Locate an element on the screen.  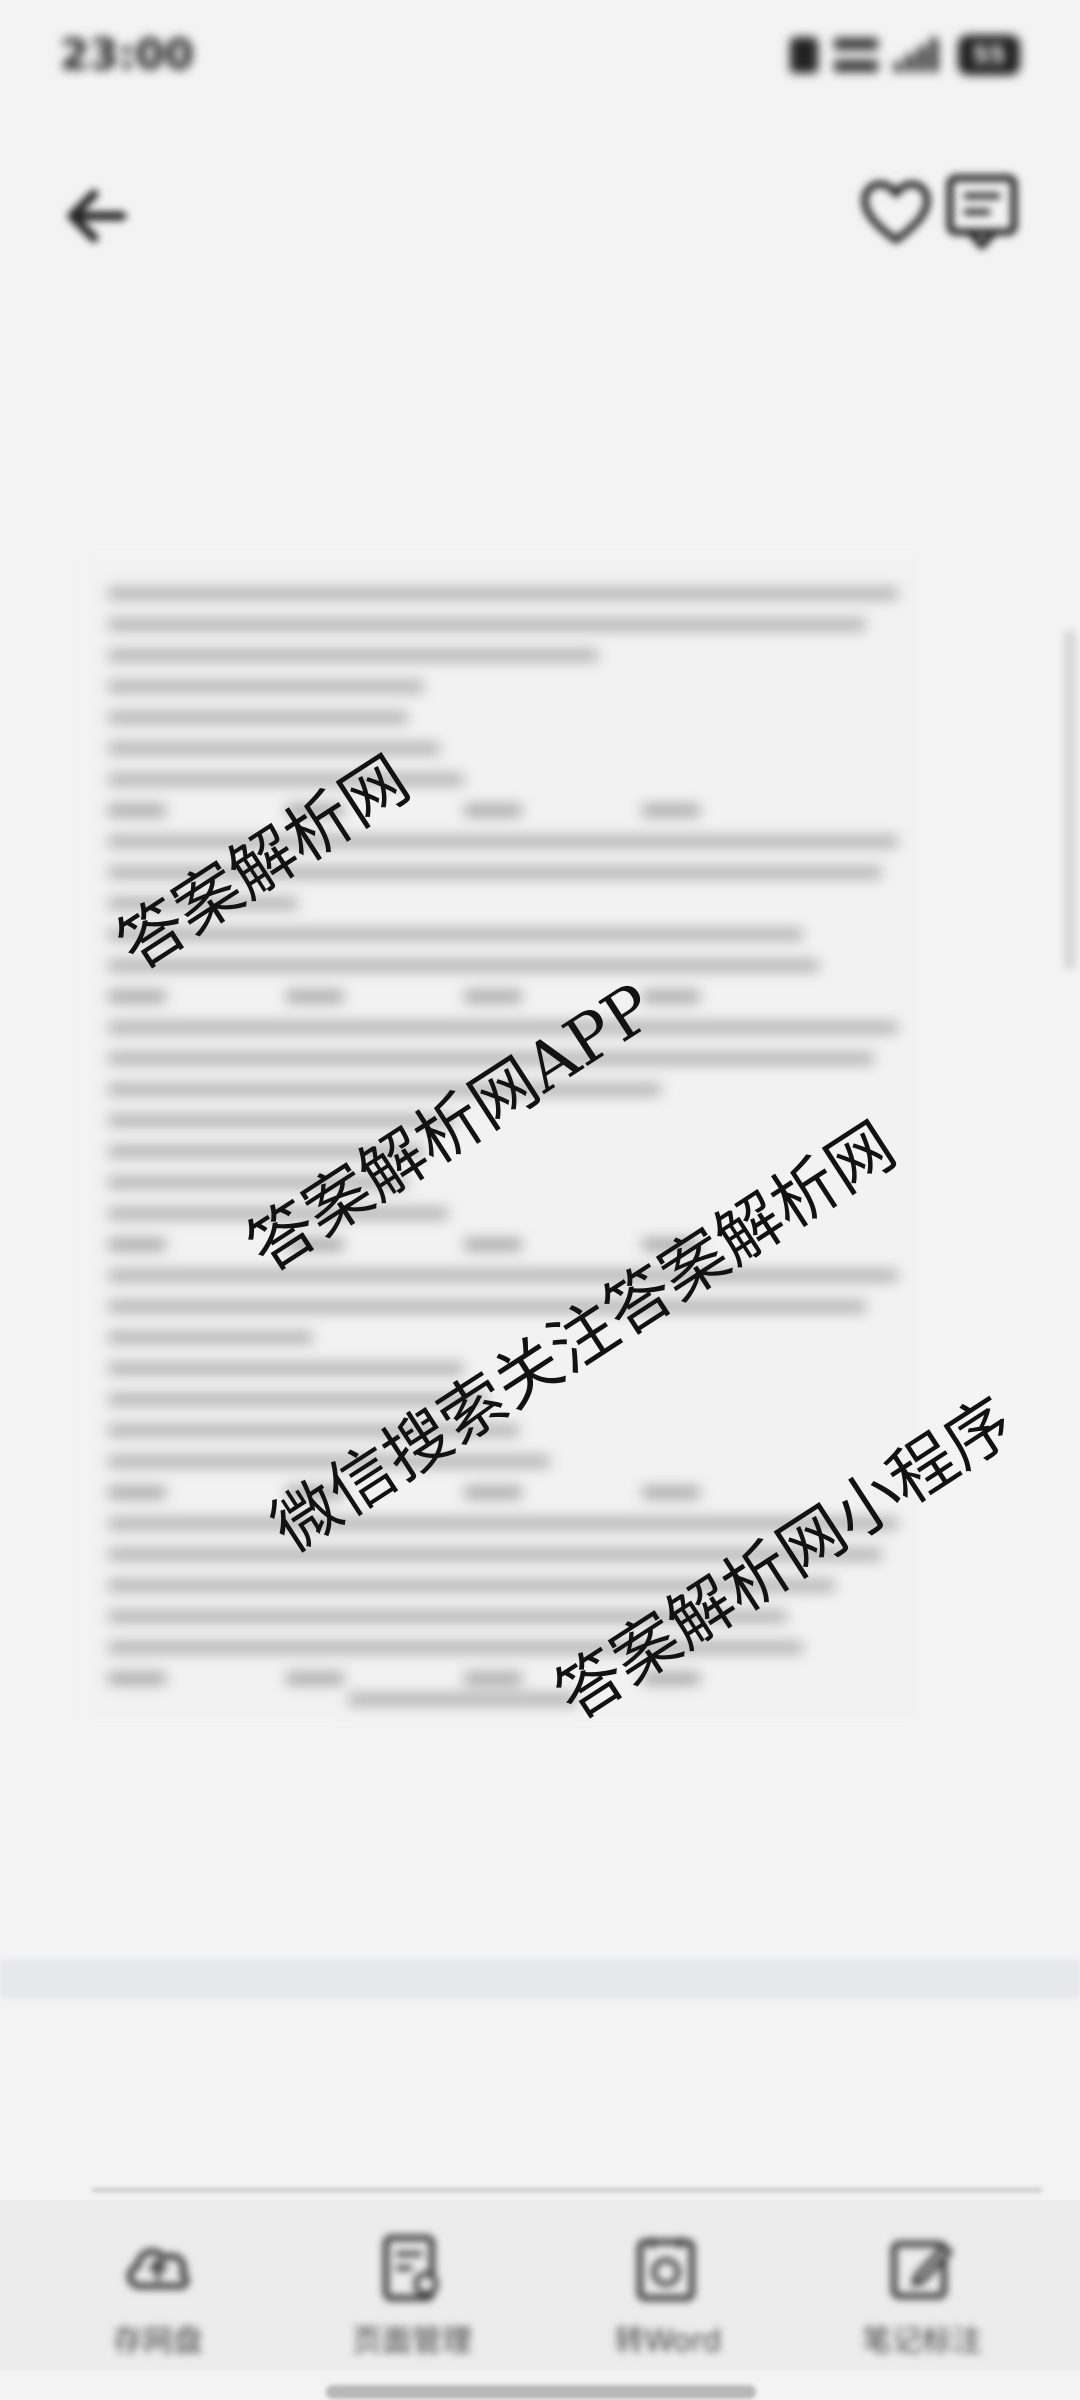
convert-word-button: 转Word is located at coordinates (668, 2295).